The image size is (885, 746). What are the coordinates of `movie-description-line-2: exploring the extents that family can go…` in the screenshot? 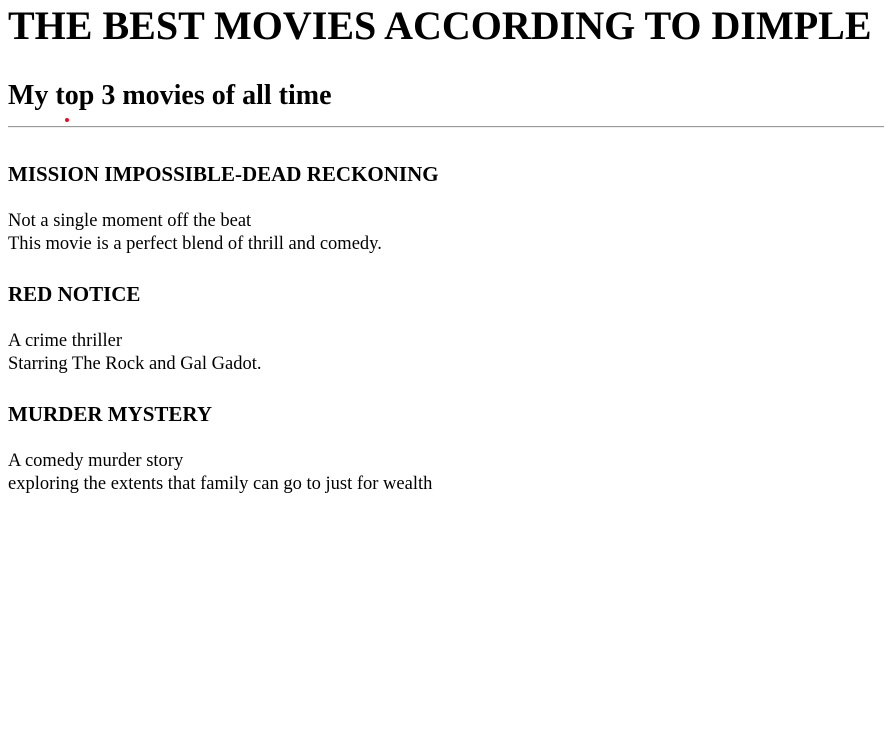 It's located at (220, 484).